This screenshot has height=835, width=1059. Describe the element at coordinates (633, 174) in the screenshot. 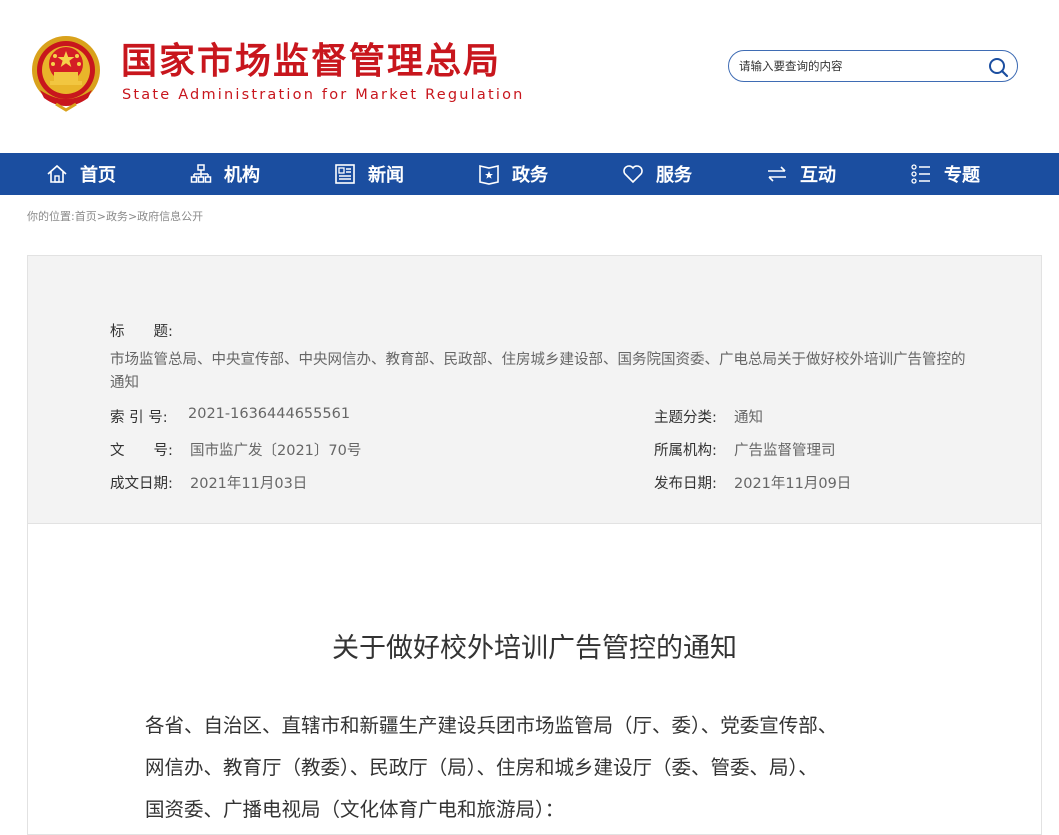

I see `heart-icon` at that location.